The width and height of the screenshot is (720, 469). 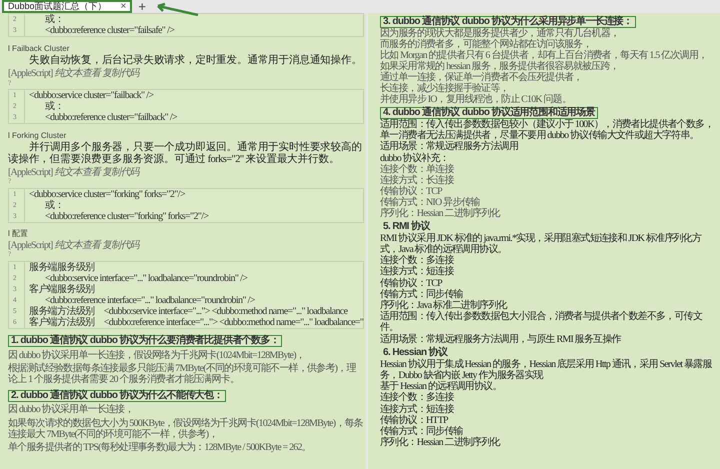 What do you see at coordinates (185, 153) in the screenshot?
I see `paragraph: 并行调用多个服务器，只要一个成功即返回。通常用于实时性要求较高的读操作，但需要浪费更多服务资源。可通过 forks="2" 来设置最大并行数。` at bounding box center [185, 153].